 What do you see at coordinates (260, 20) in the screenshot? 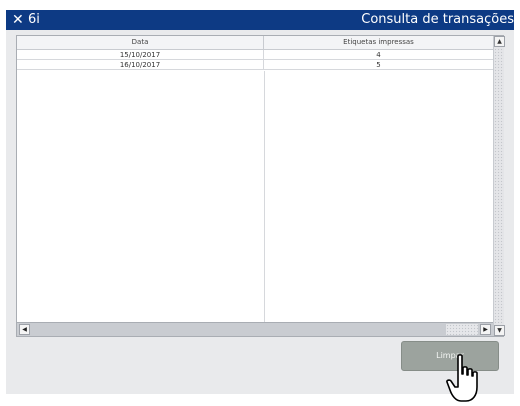
I see `title-bar: ✕ 6i Consulta de transações` at bounding box center [260, 20].